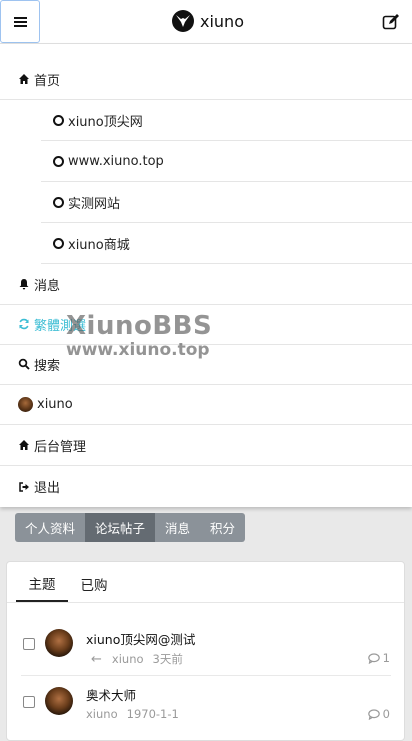 The image size is (412, 741). I want to click on profile-tabs: 个人资料 论坛帖子 消息 积分, so click(130, 527).